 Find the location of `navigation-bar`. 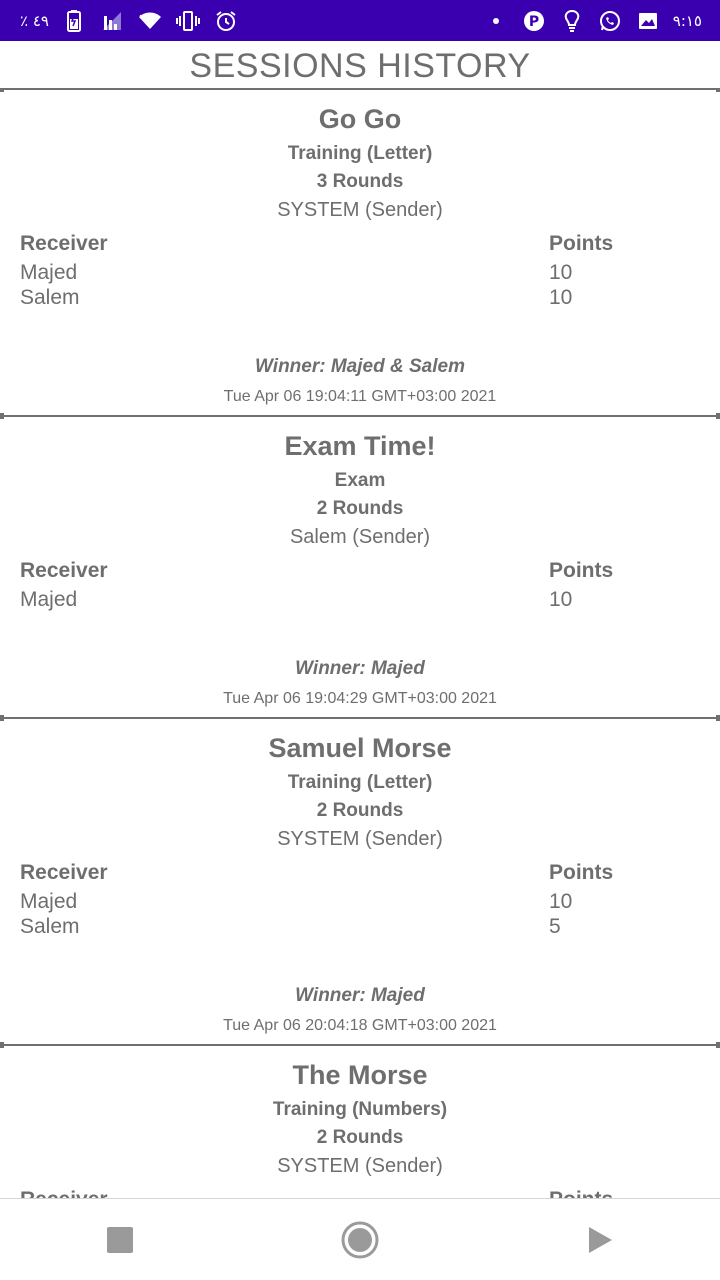

navigation-bar is located at coordinates (360, 1239).